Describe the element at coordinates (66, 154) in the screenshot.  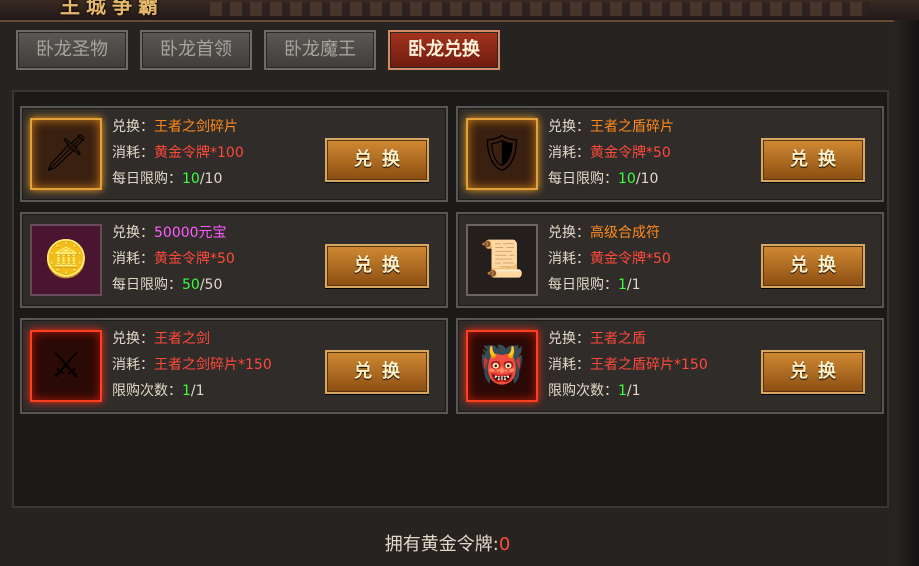
I see `sword-shard-icon: 🗡` at that location.